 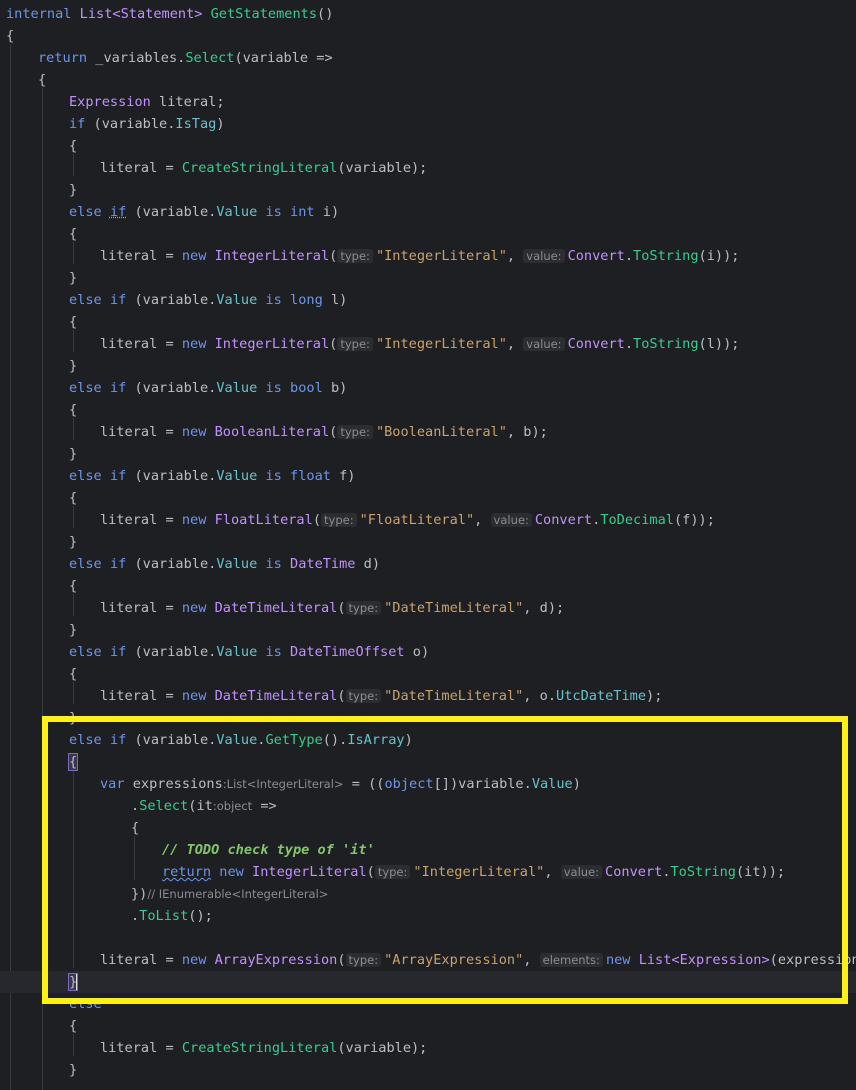 What do you see at coordinates (719, 256) in the screenshot?
I see `code-text: (i));` at bounding box center [719, 256].